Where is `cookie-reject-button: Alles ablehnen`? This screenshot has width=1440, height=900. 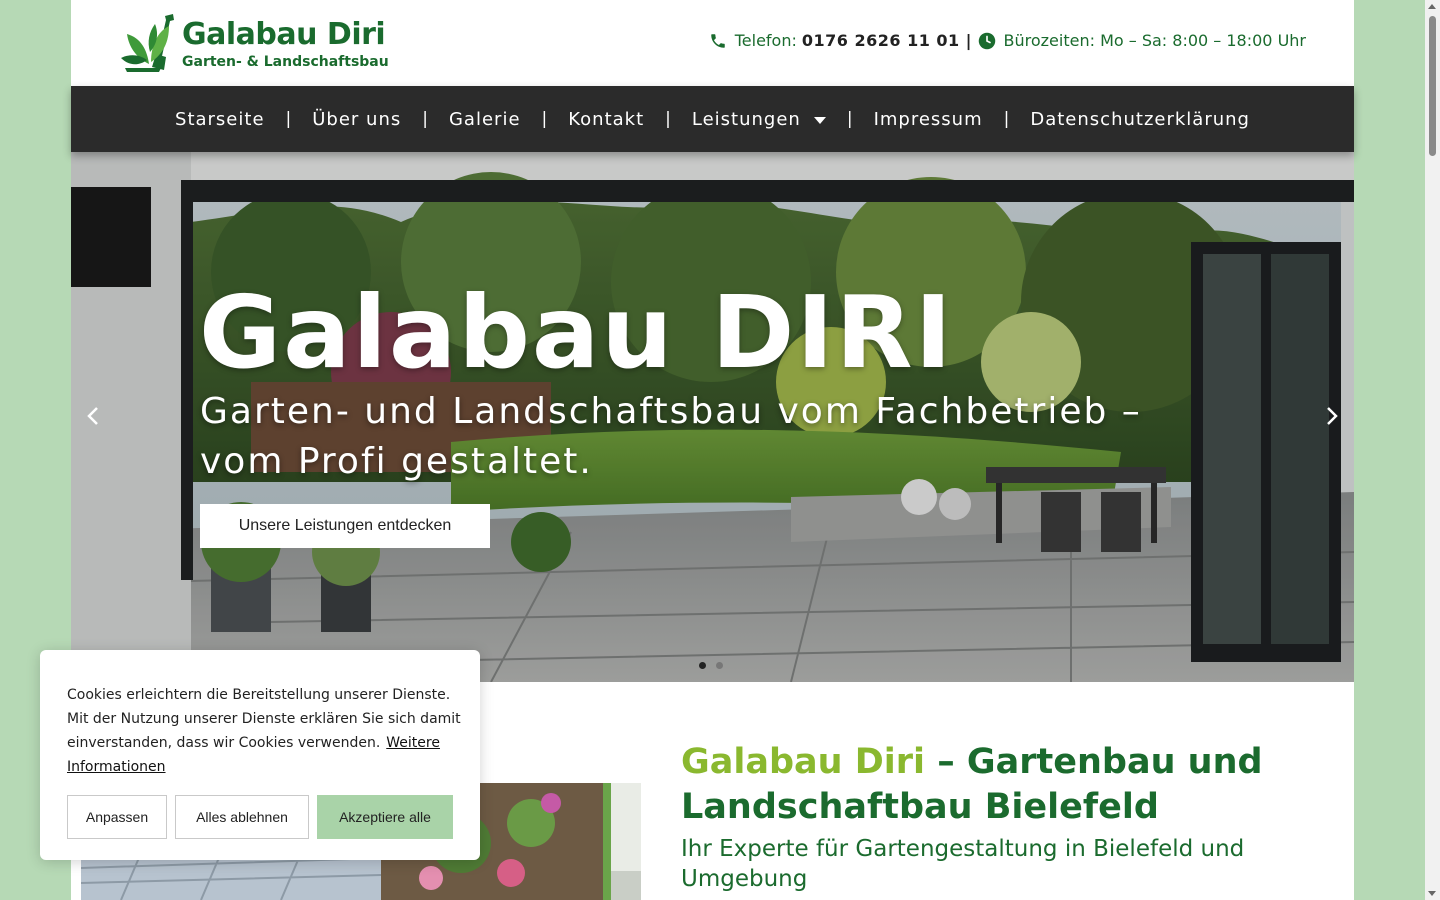 cookie-reject-button: Alles ablehnen is located at coordinates (242, 817).